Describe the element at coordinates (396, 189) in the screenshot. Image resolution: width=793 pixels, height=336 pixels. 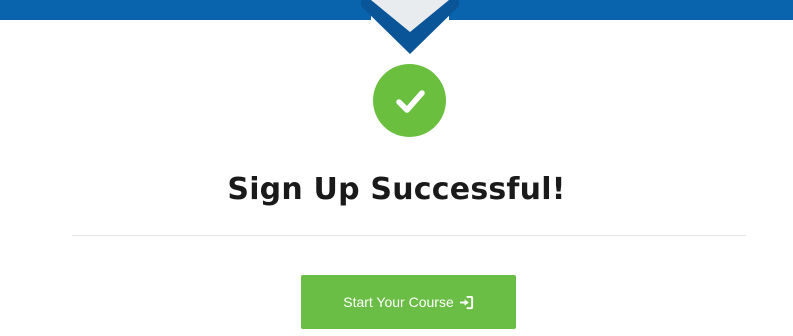
I see `page-title: Sign Up Successful!` at that location.